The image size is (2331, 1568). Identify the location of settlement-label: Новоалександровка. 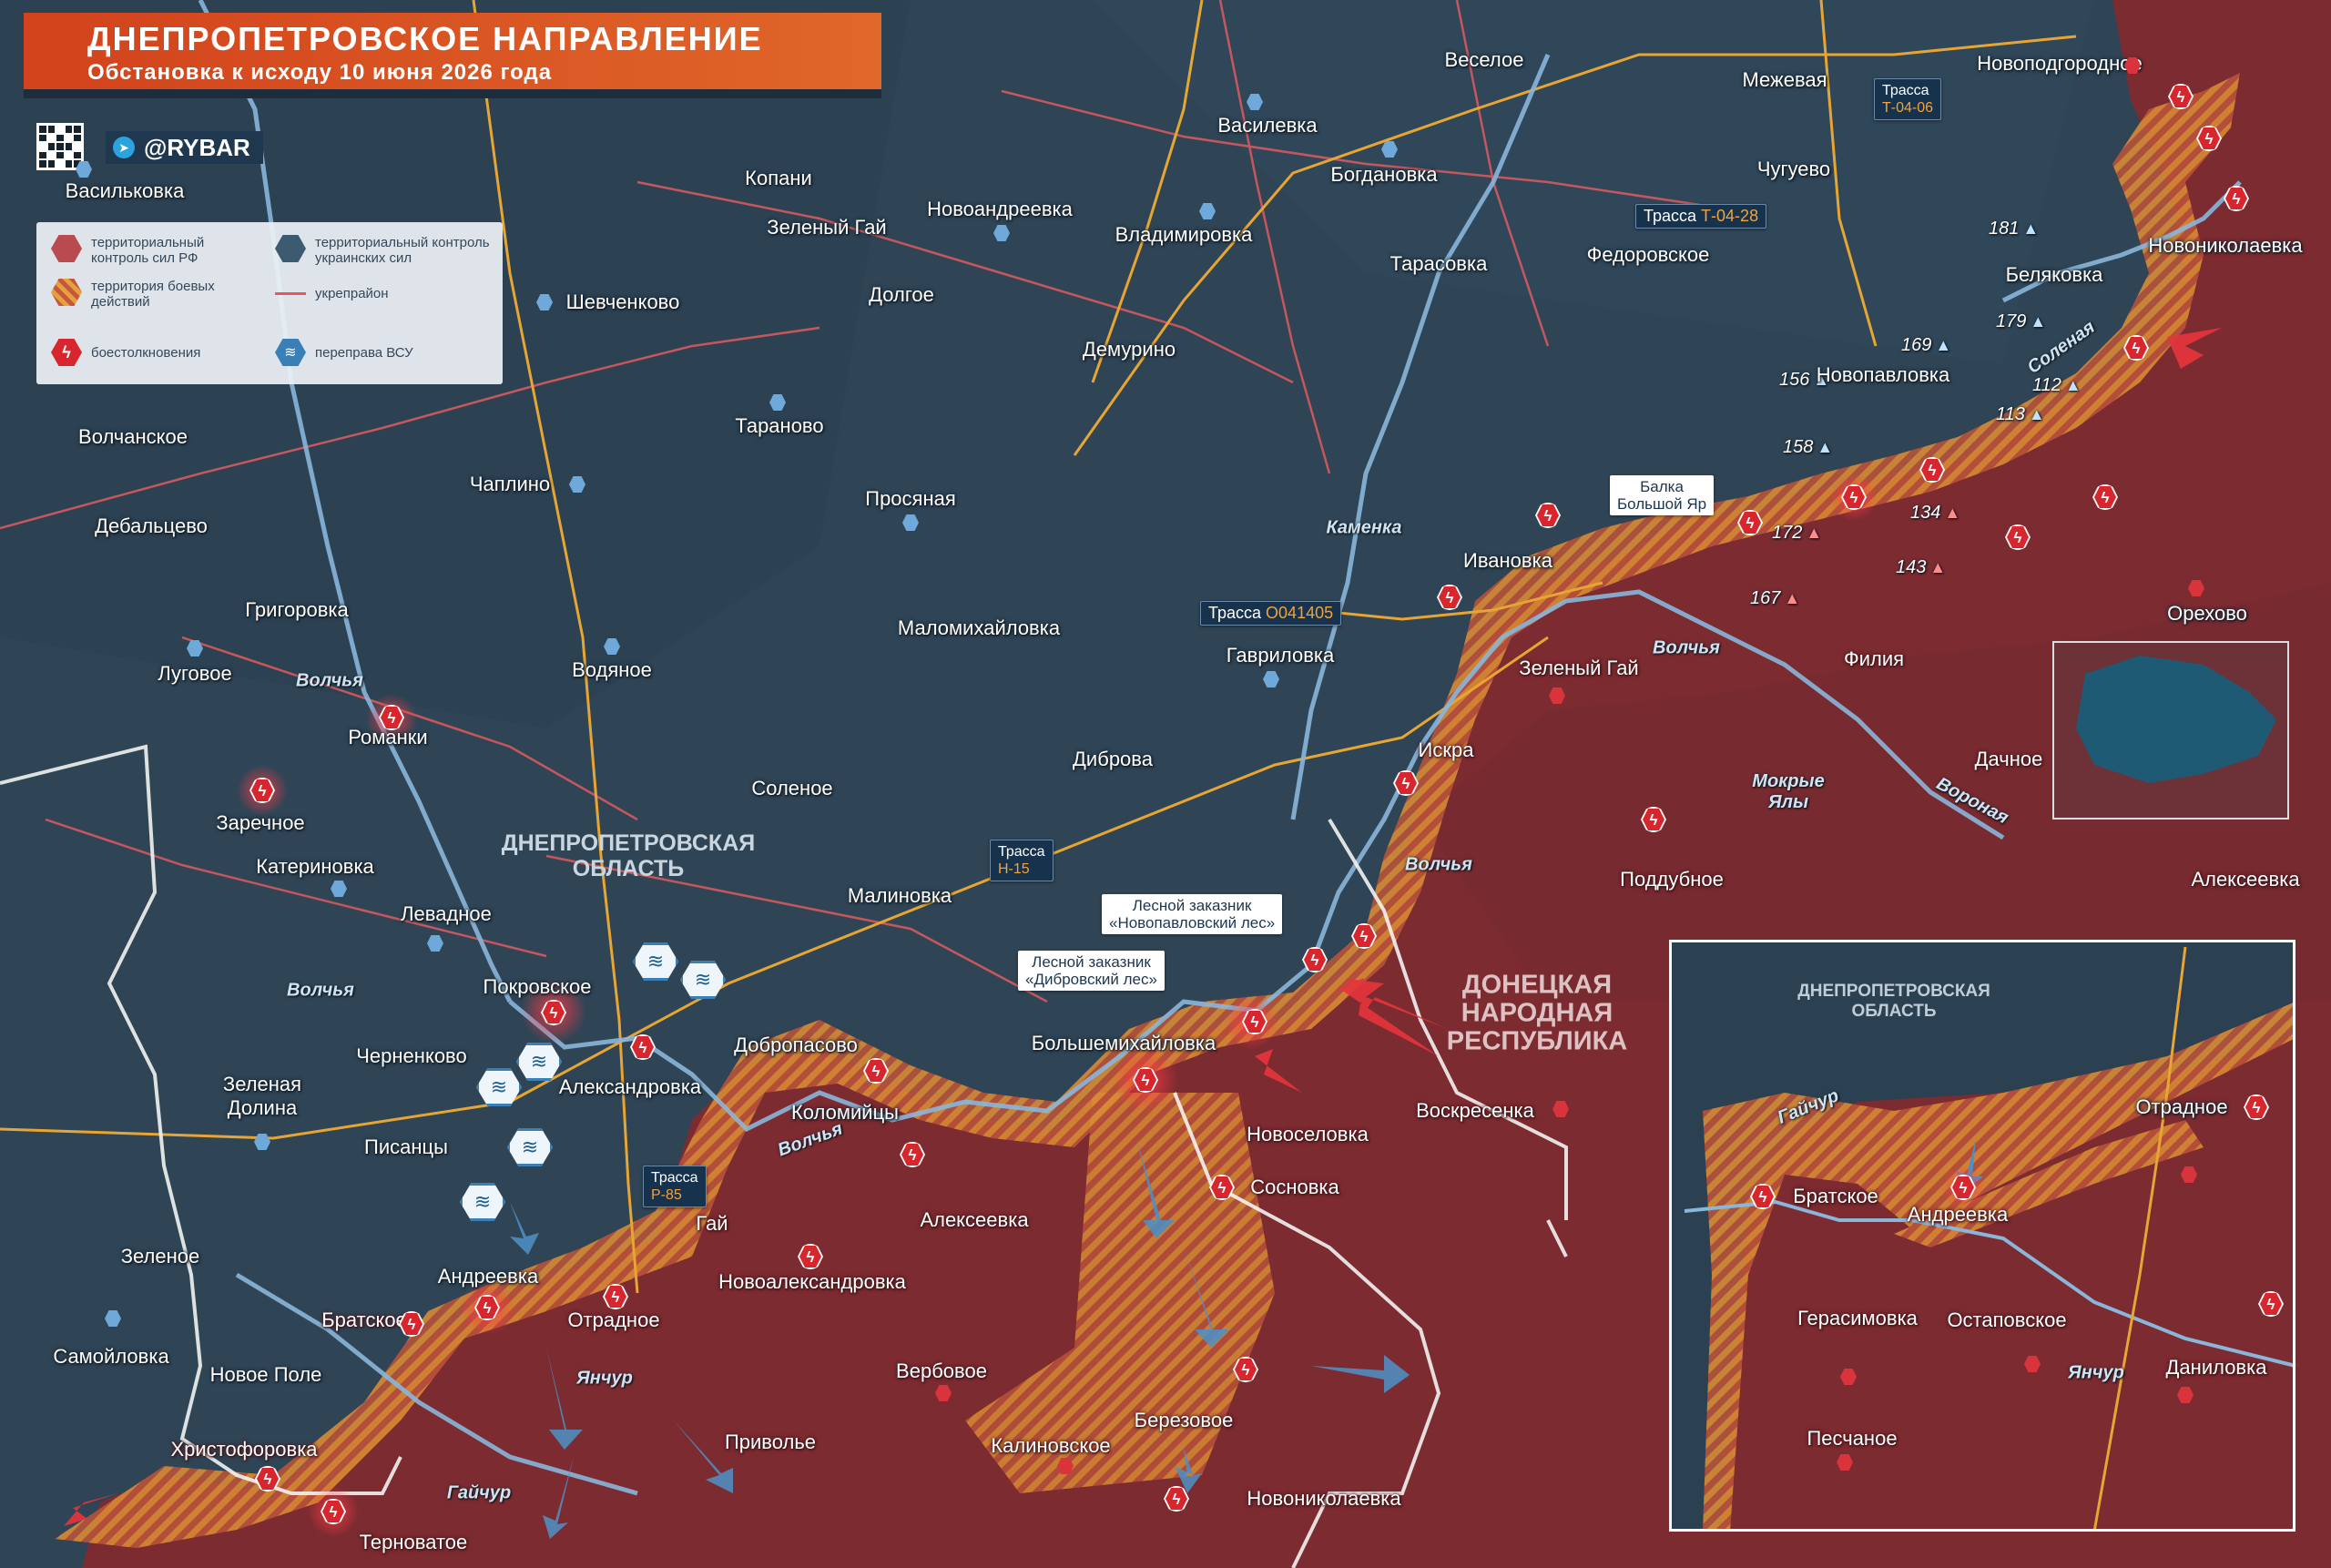
(812, 1282).